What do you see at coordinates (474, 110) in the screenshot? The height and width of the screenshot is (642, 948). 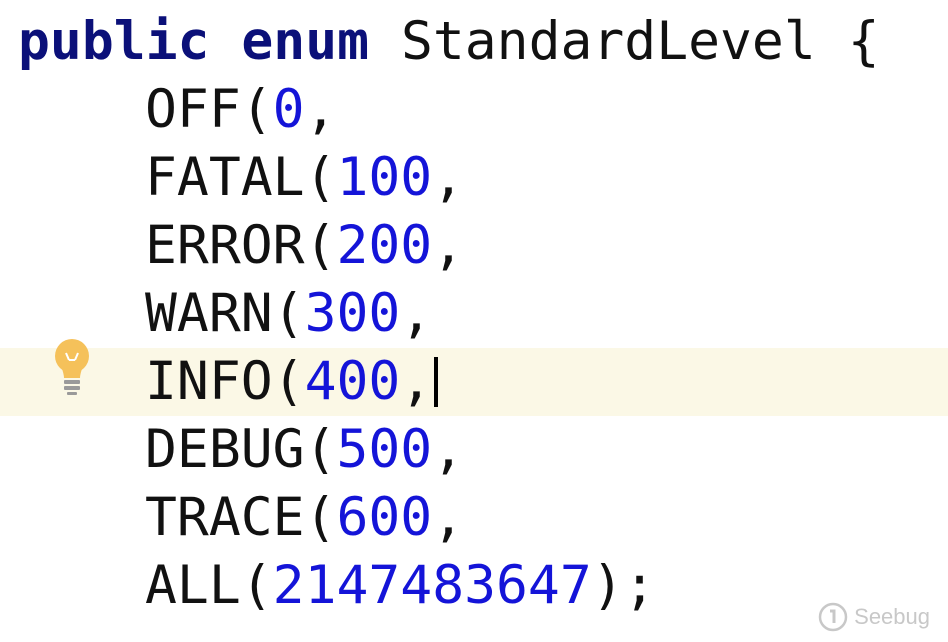 I see `code-line-constant: OFF(0,` at bounding box center [474, 110].